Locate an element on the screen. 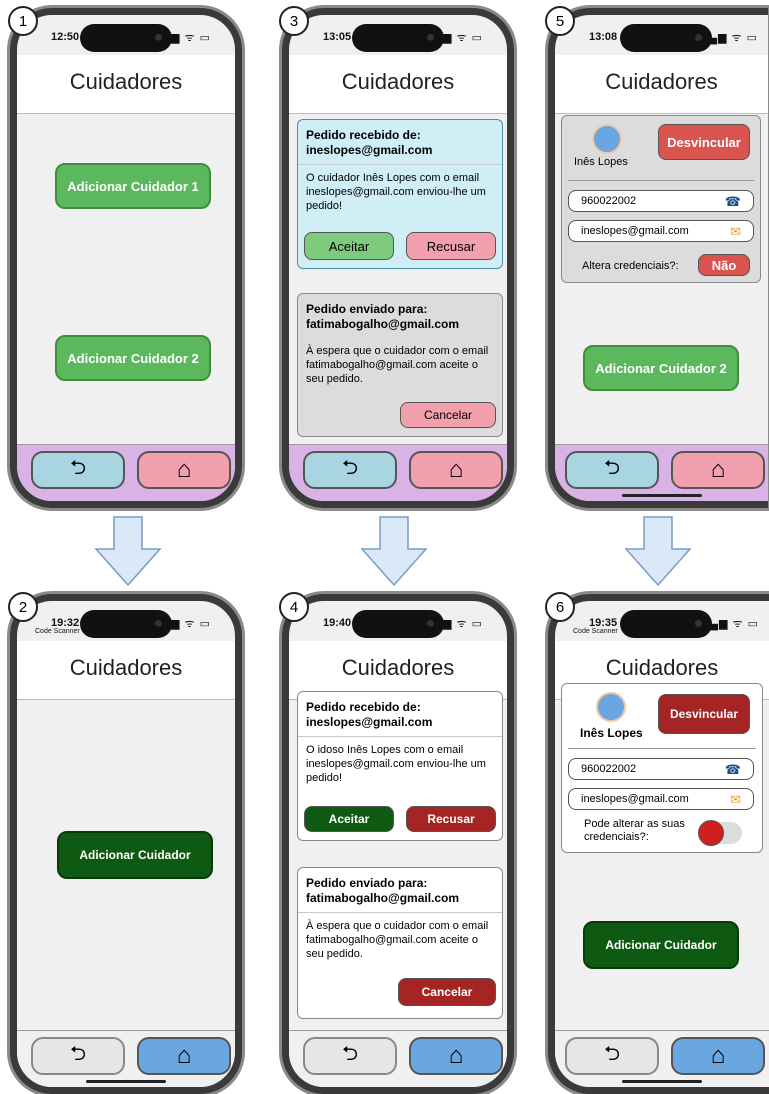 The image size is (769, 1094). status-time: 13:05 is located at coordinates (337, 37).